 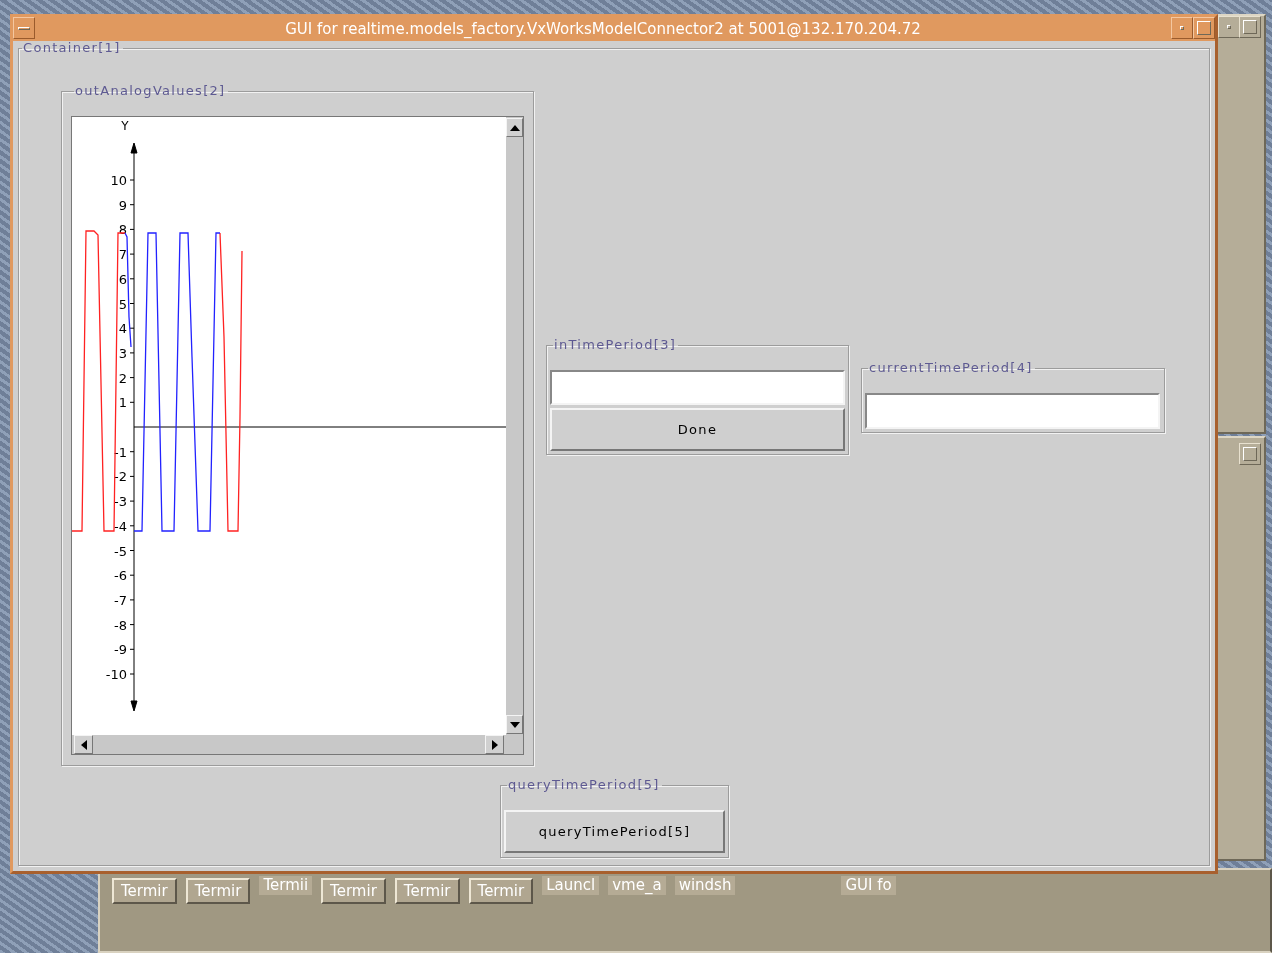 What do you see at coordinates (868, 885) in the screenshot?
I see `taskbar-button: GUI fo` at bounding box center [868, 885].